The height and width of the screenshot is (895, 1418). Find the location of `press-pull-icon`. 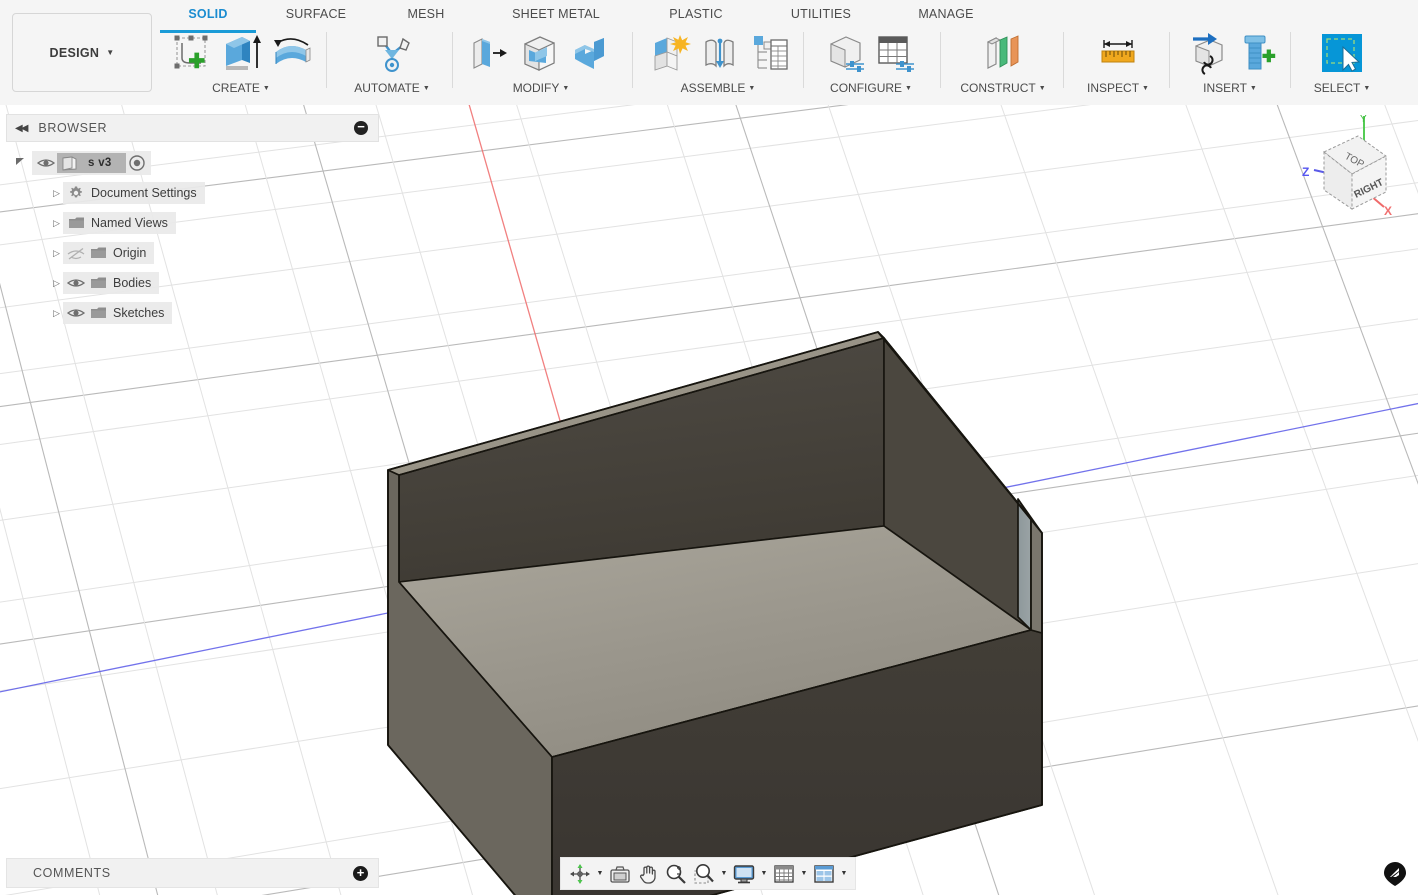

press-pull-icon is located at coordinates (489, 53).